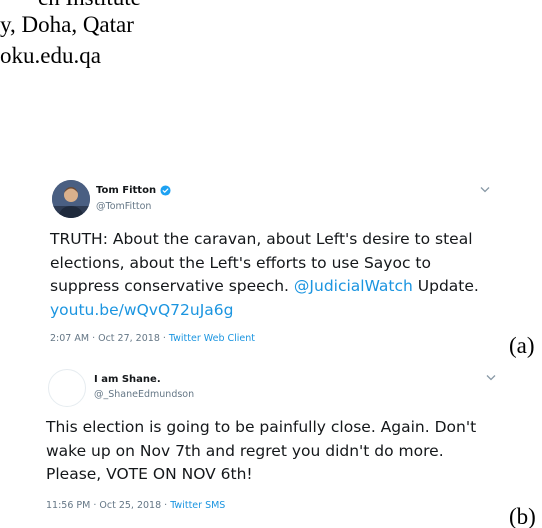  I want to click on affiliation-line-3: oku.edu.qa, so click(50, 55).